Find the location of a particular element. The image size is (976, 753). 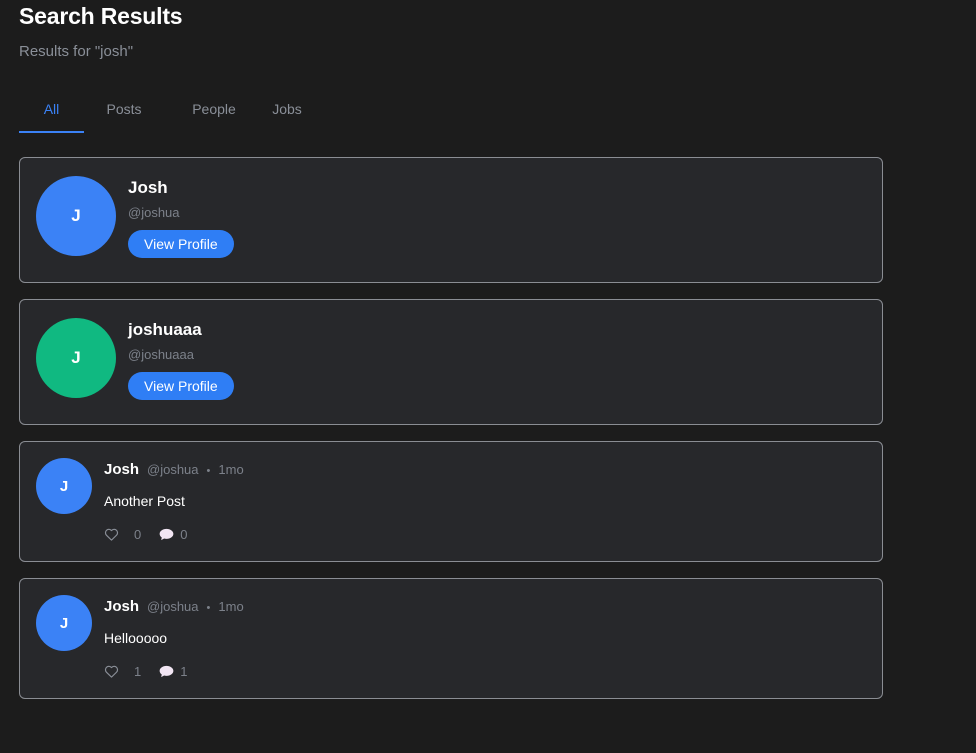

comment-button: 1 is located at coordinates (173, 671).